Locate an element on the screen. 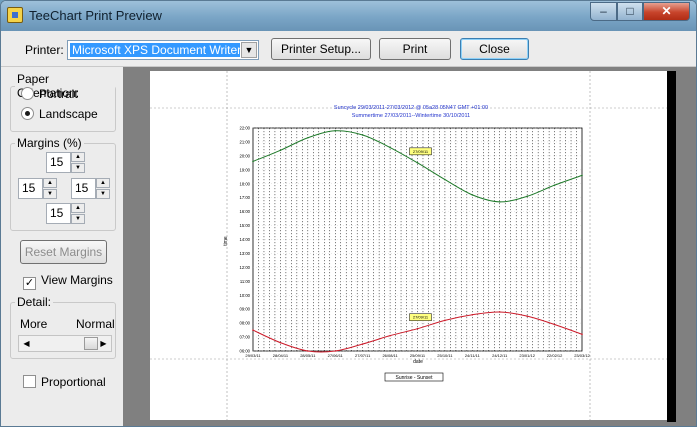 The height and width of the screenshot is (427, 697). print-button: Print is located at coordinates (415, 49).